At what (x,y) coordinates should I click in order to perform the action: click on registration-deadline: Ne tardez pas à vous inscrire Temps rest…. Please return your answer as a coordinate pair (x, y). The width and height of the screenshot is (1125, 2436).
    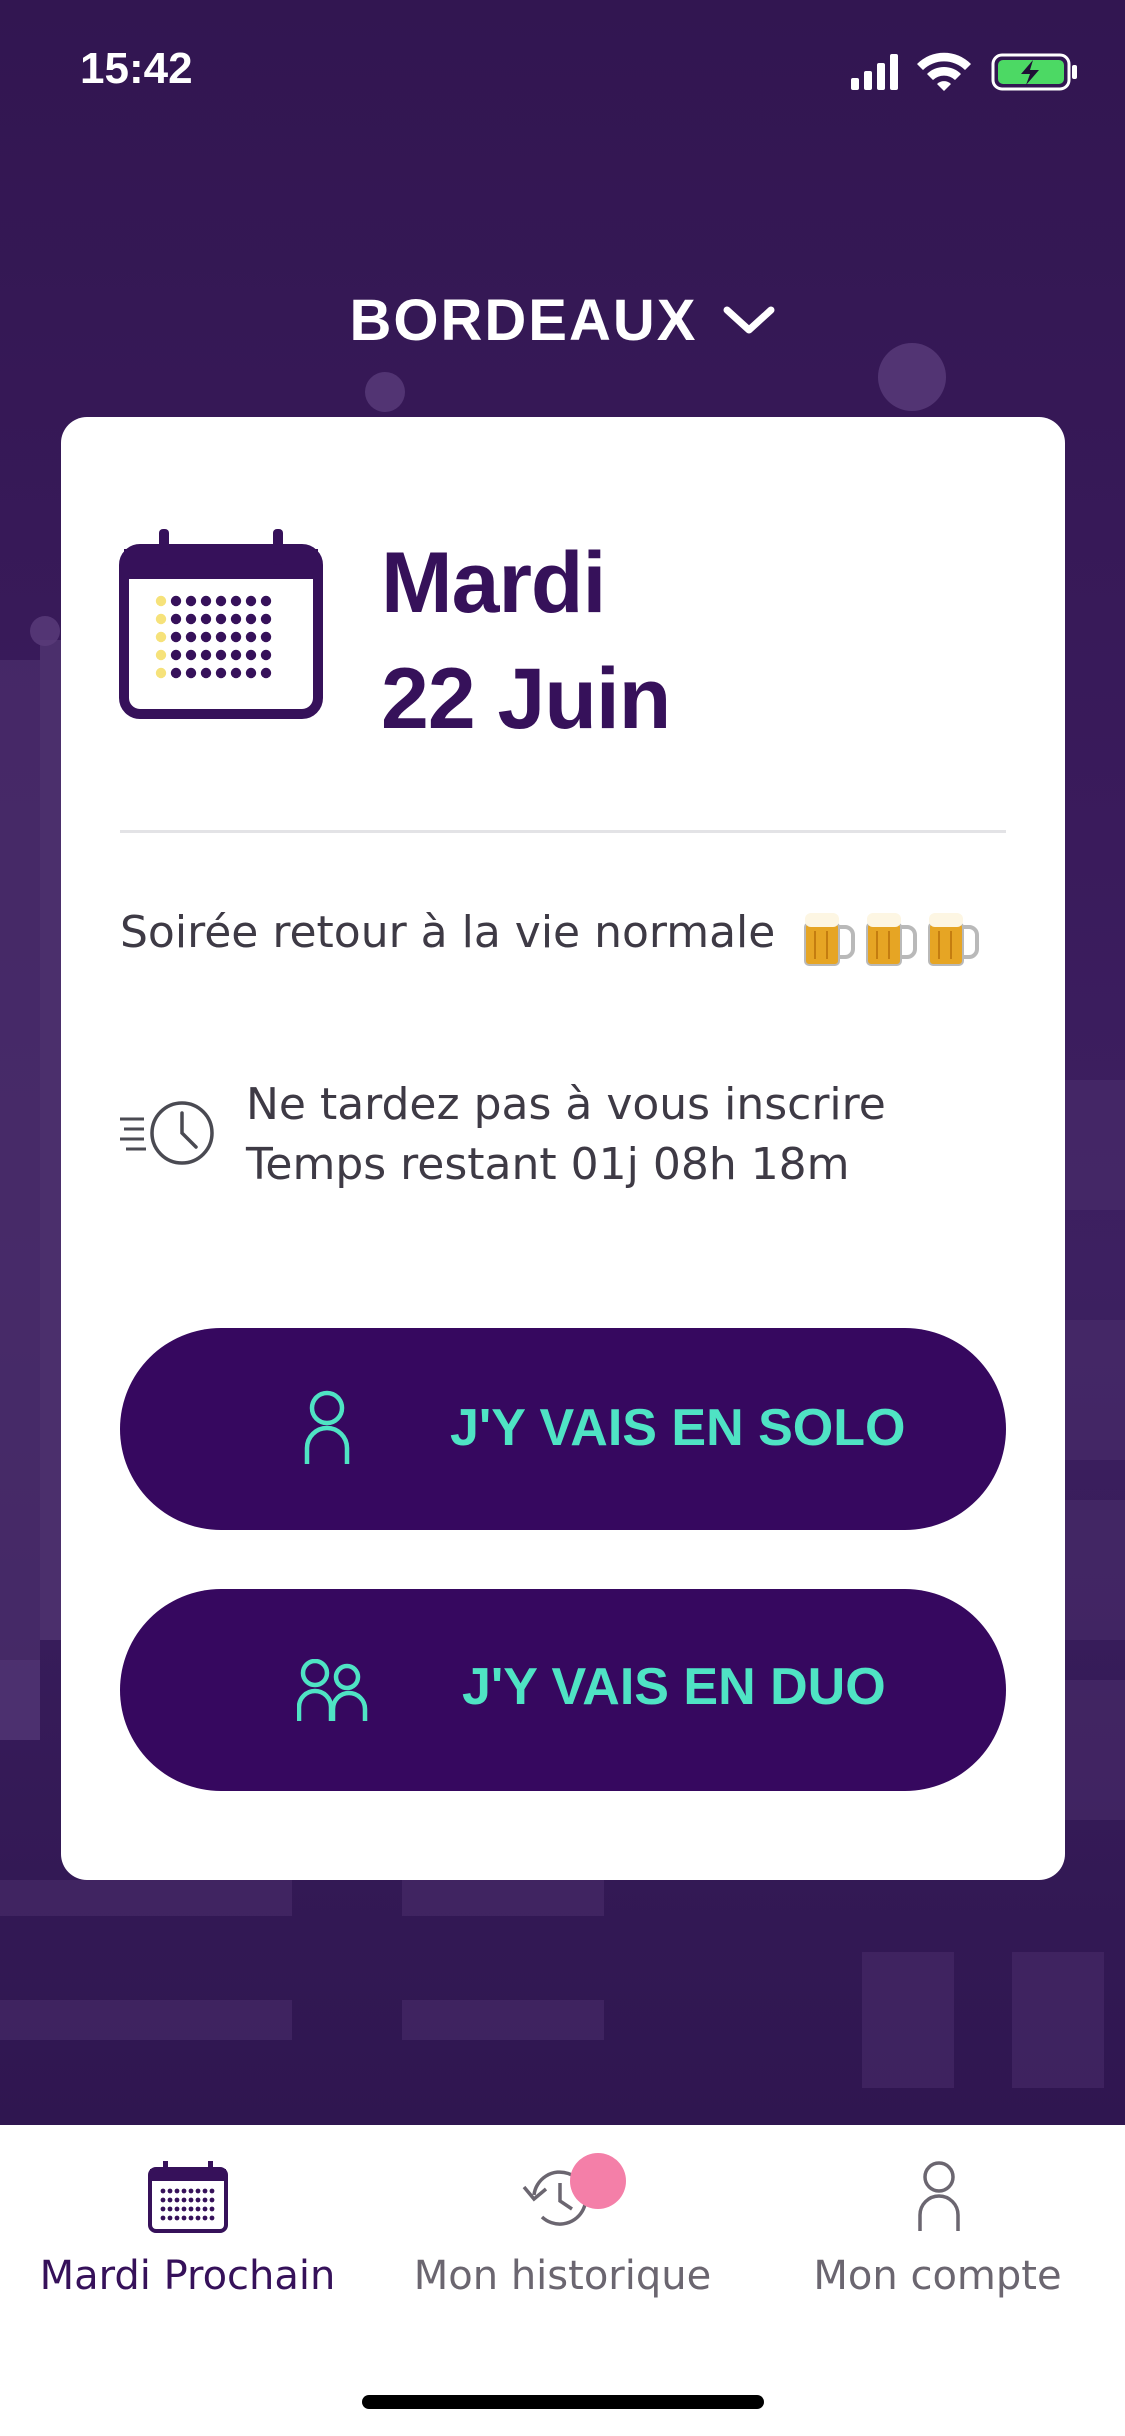
    Looking at the image, I should click on (566, 1135).